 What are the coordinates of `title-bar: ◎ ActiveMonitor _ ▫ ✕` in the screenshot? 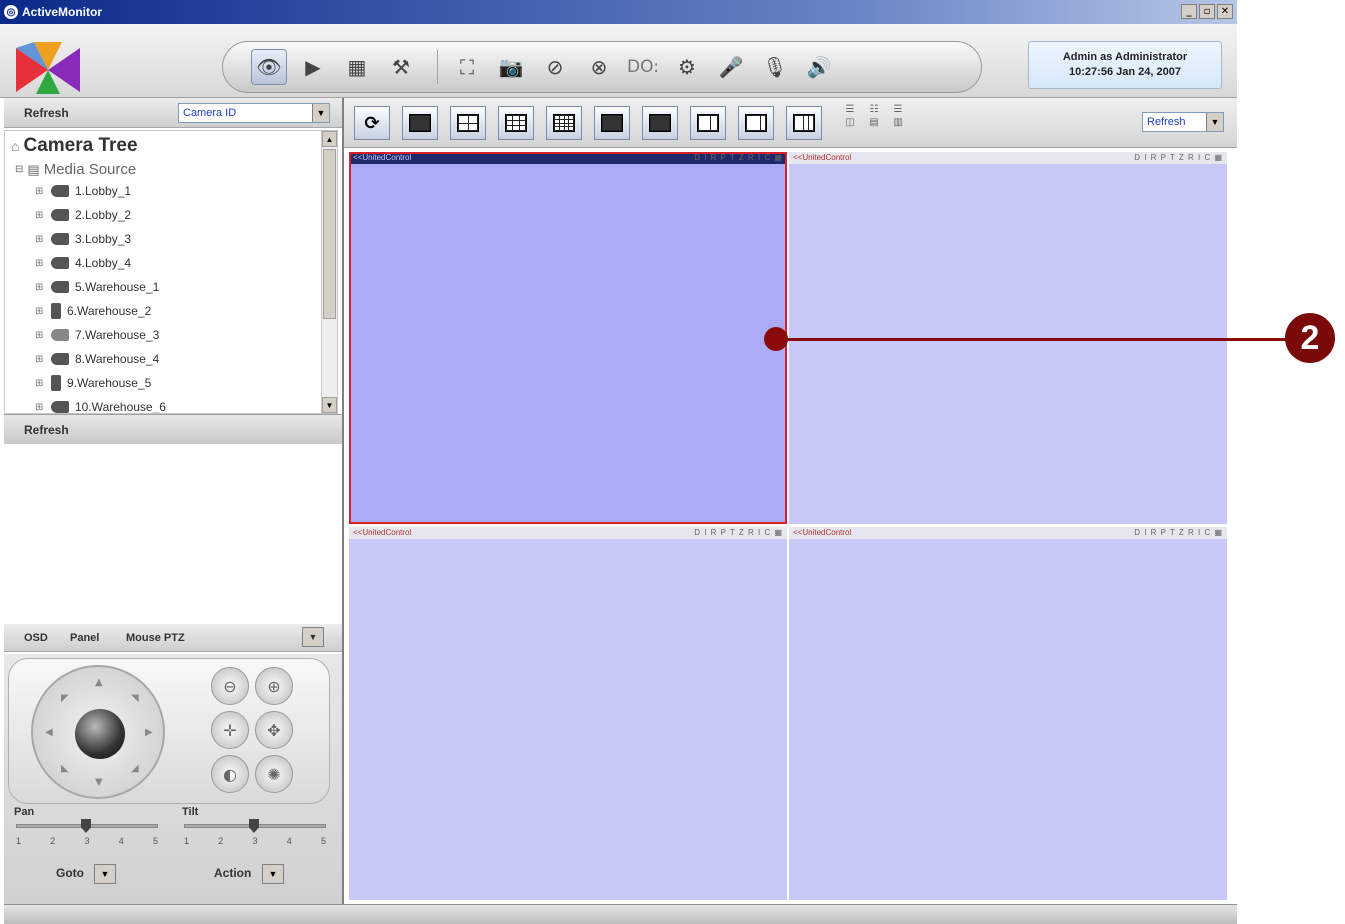 It's located at (618, 12).